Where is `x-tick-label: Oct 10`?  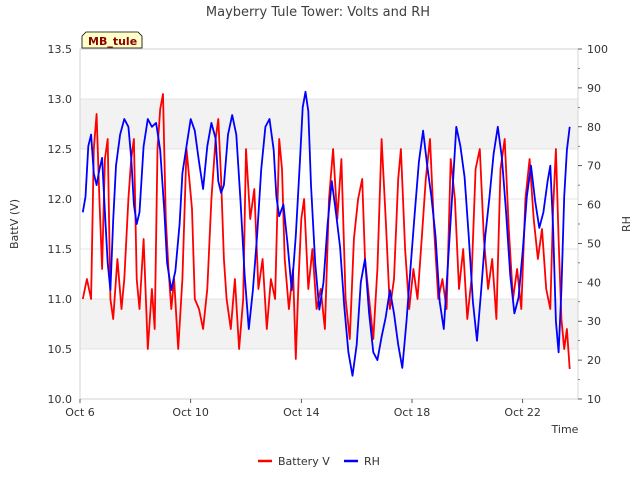
x-tick-label: Oct 10 is located at coordinates (190, 412).